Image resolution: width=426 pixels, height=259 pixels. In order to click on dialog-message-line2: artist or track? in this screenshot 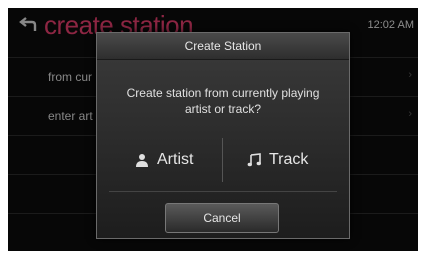, I will do `click(223, 109)`.